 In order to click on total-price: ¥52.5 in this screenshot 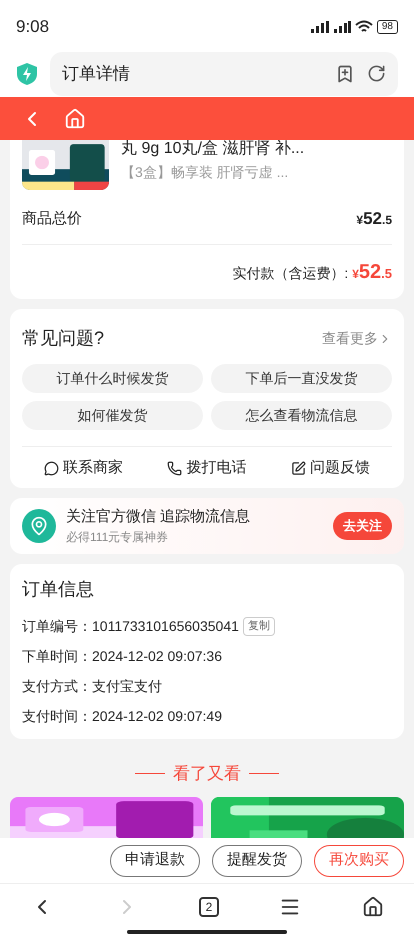, I will do `click(374, 219)`.